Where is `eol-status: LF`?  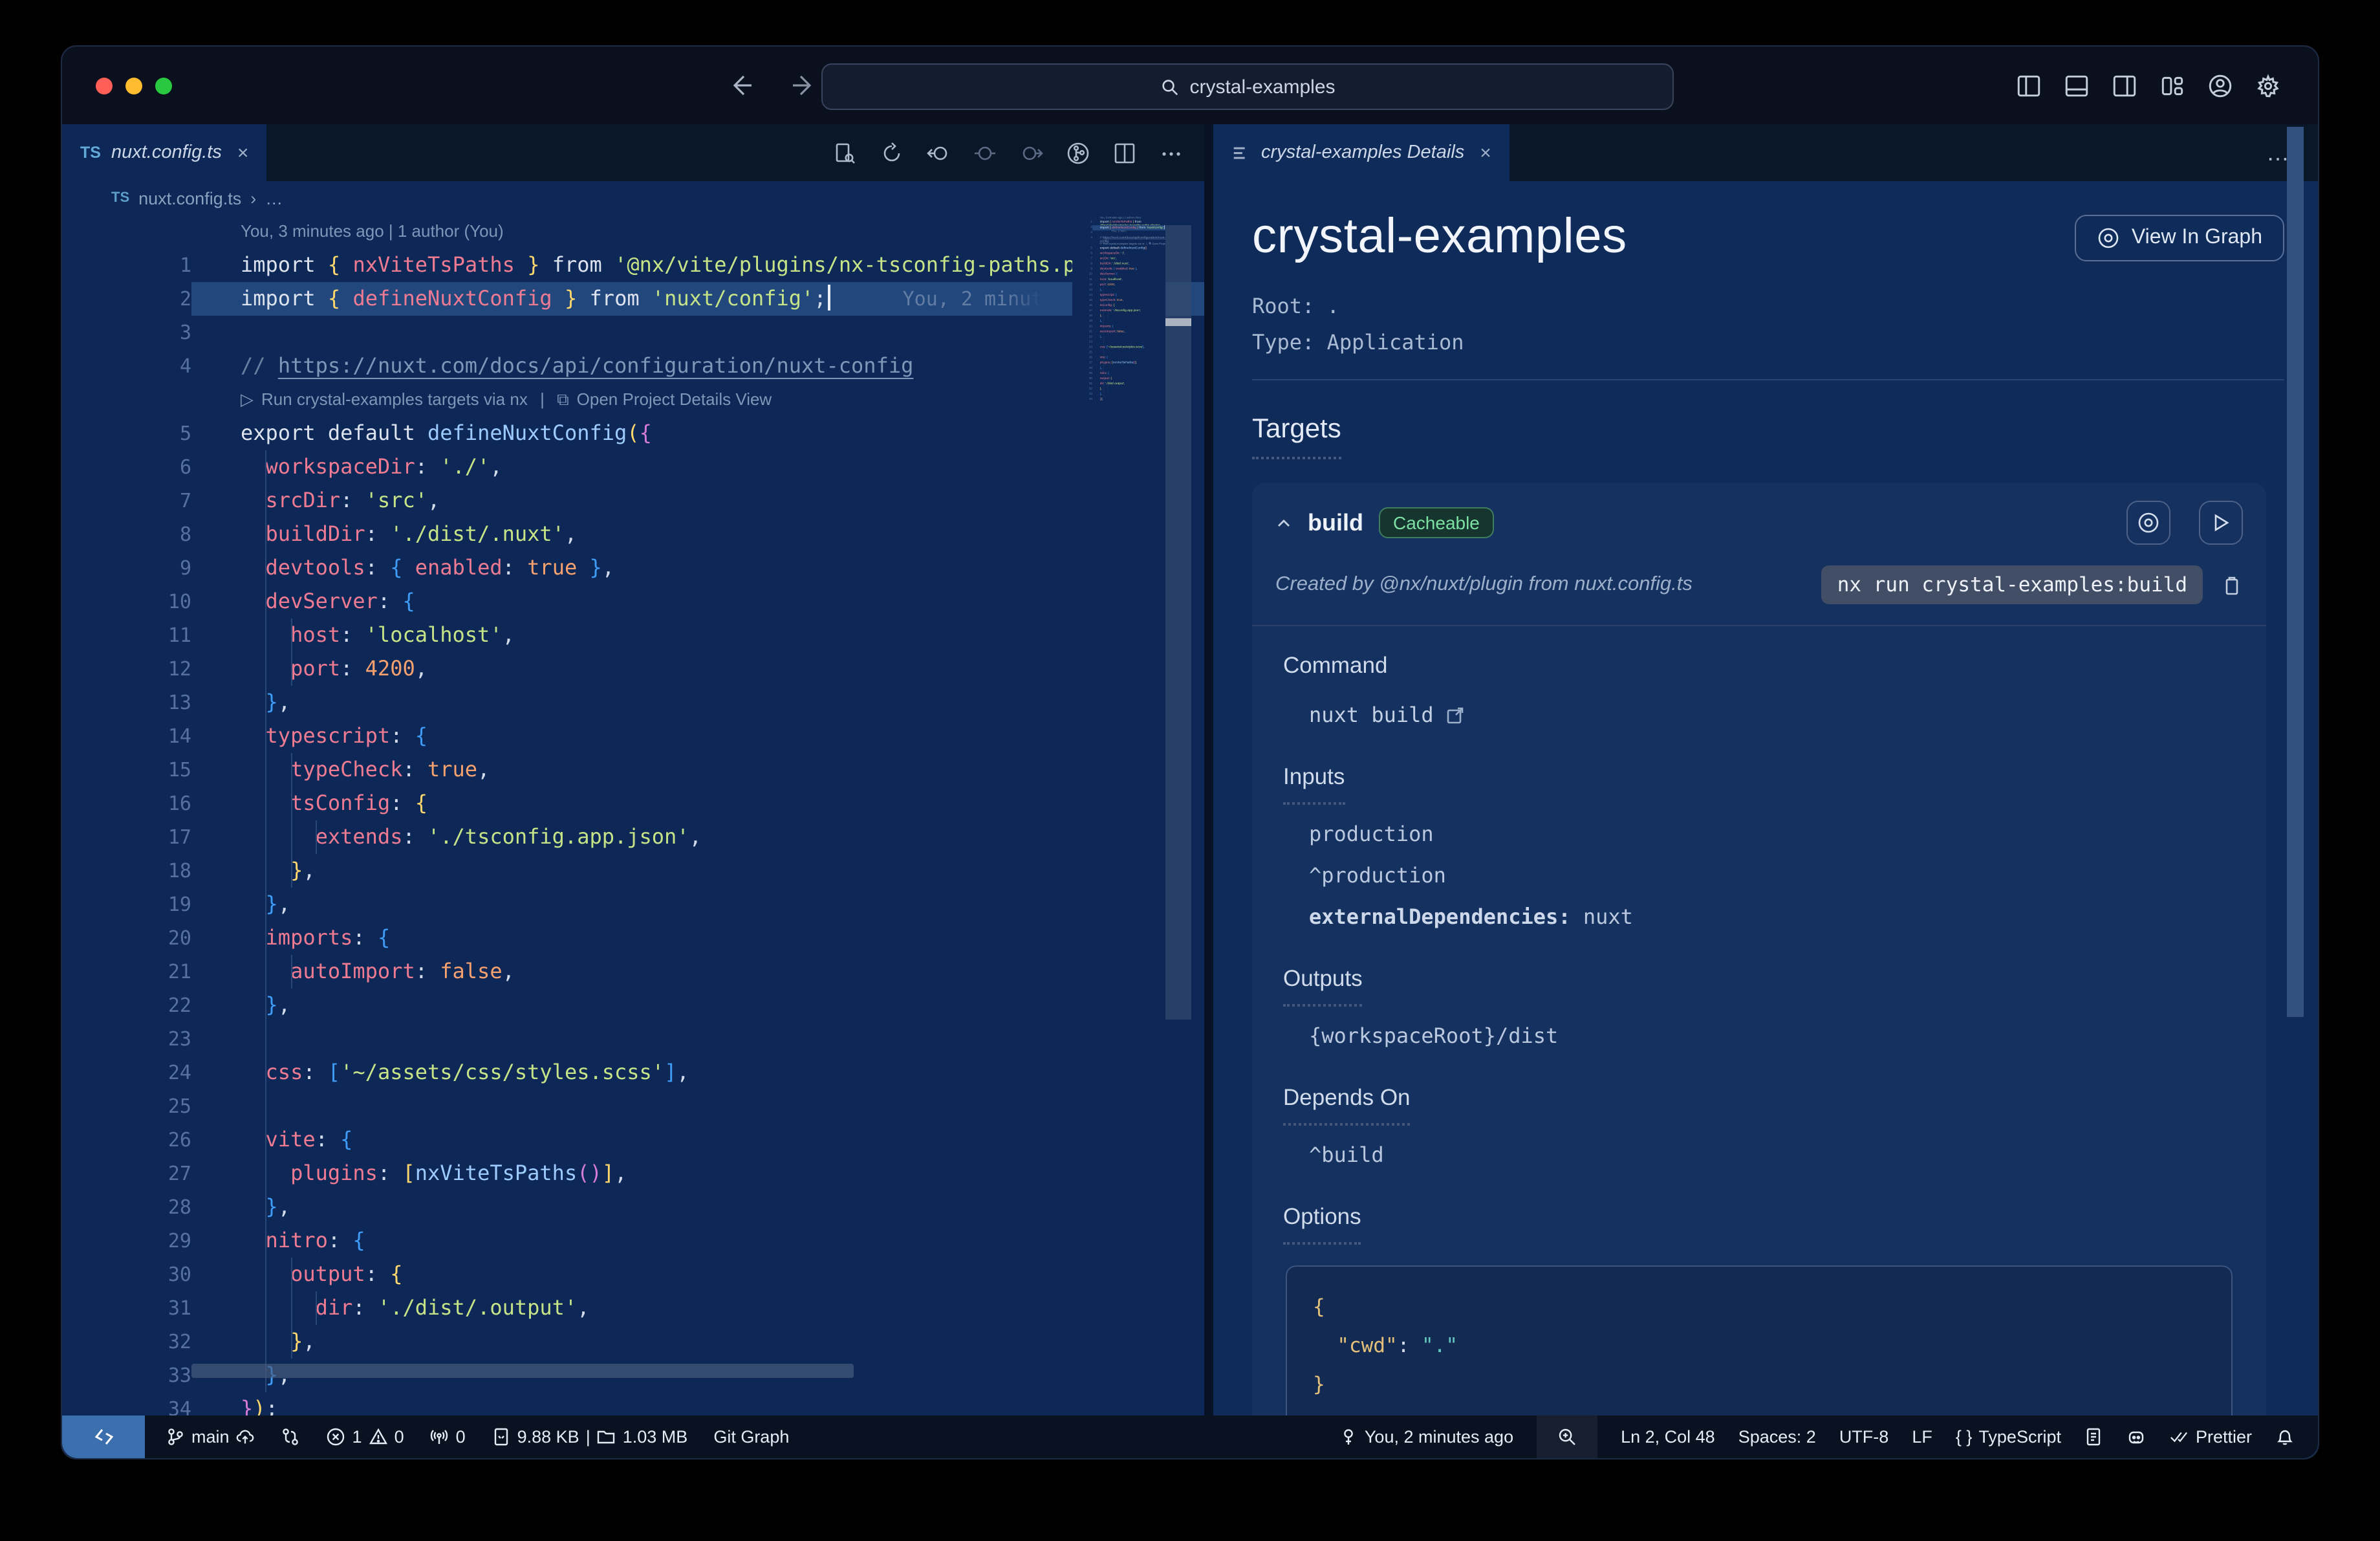
eol-status: LF is located at coordinates (1922, 1437).